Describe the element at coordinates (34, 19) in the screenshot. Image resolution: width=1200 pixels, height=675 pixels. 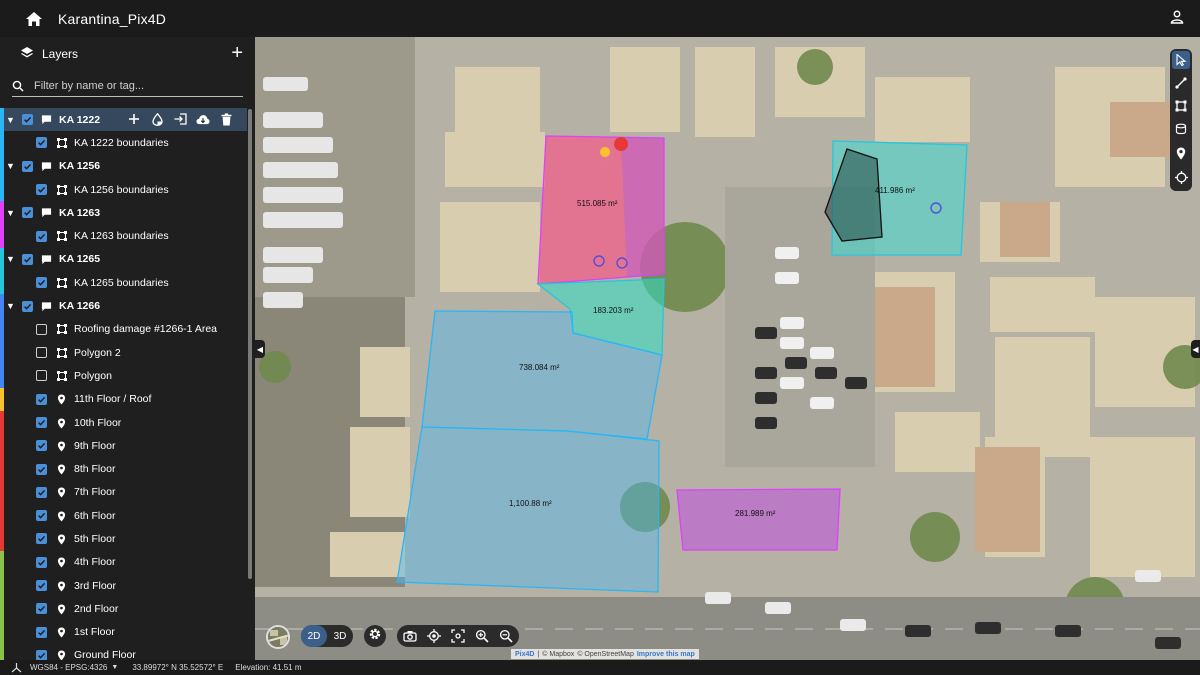
I see `home-icon` at that location.